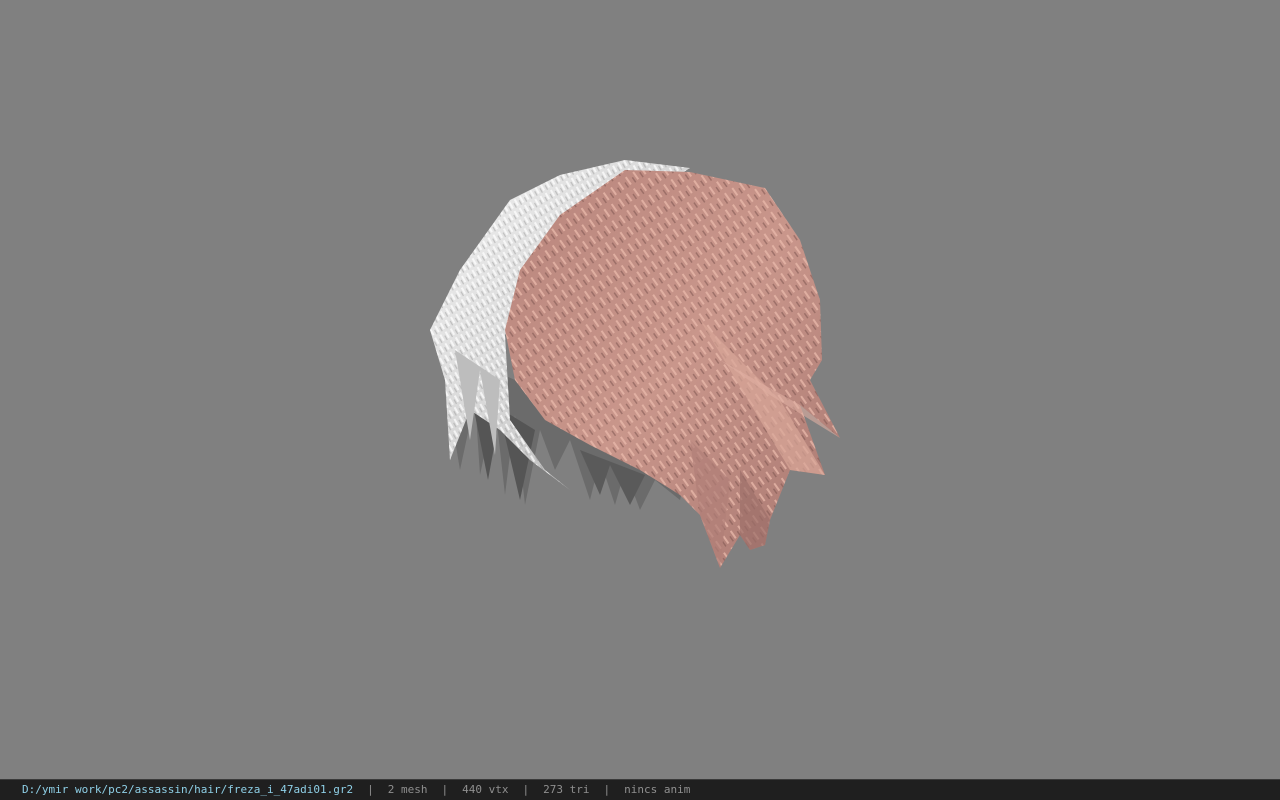 This screenshot has height=800, width=1280. What do you see at coordinates (657, 789) in the screenshot?
I see `anim-status-label: nincs anim` at bounding box center [657, 789].